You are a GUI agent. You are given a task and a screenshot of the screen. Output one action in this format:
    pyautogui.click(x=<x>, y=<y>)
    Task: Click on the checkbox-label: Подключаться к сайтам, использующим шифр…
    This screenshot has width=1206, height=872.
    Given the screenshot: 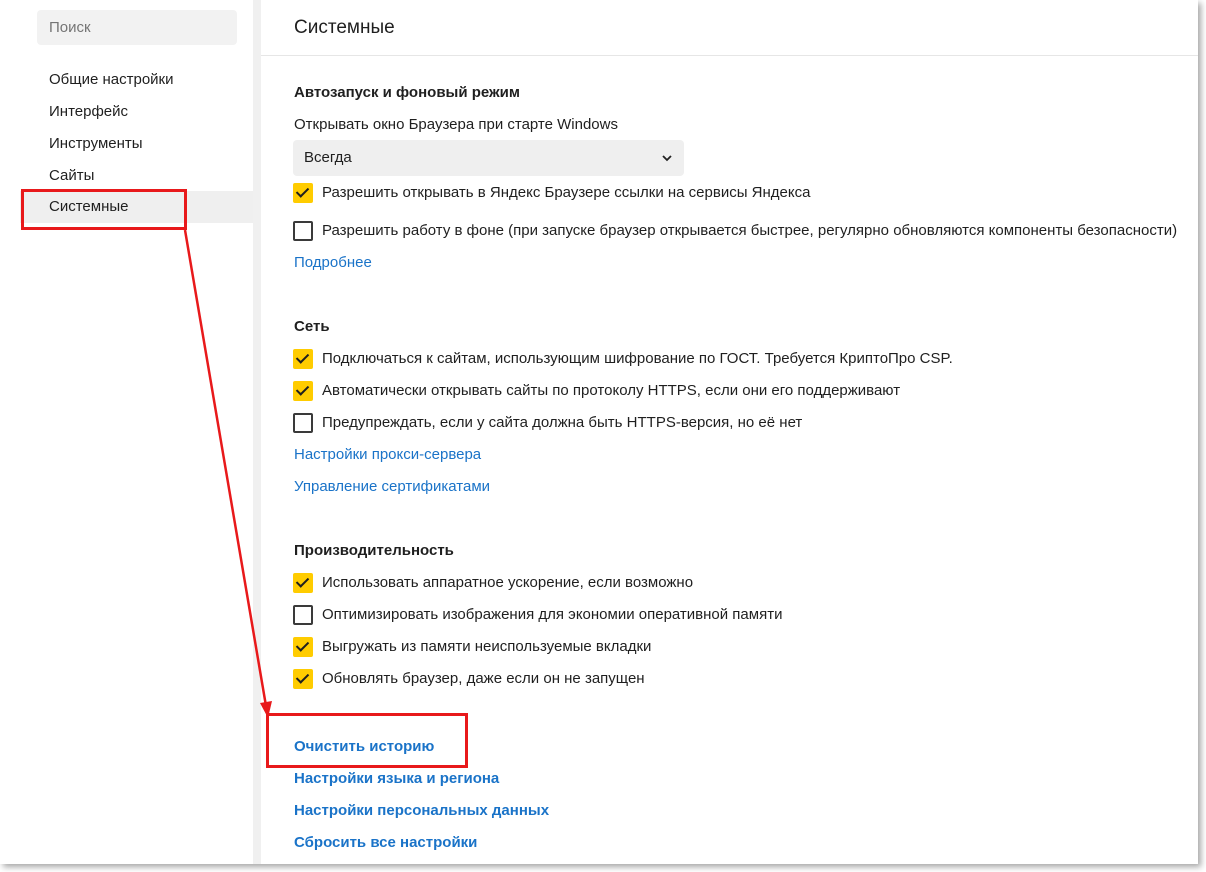 What is the action you would take?
    pyautogui.click(x=637, y=358)
    